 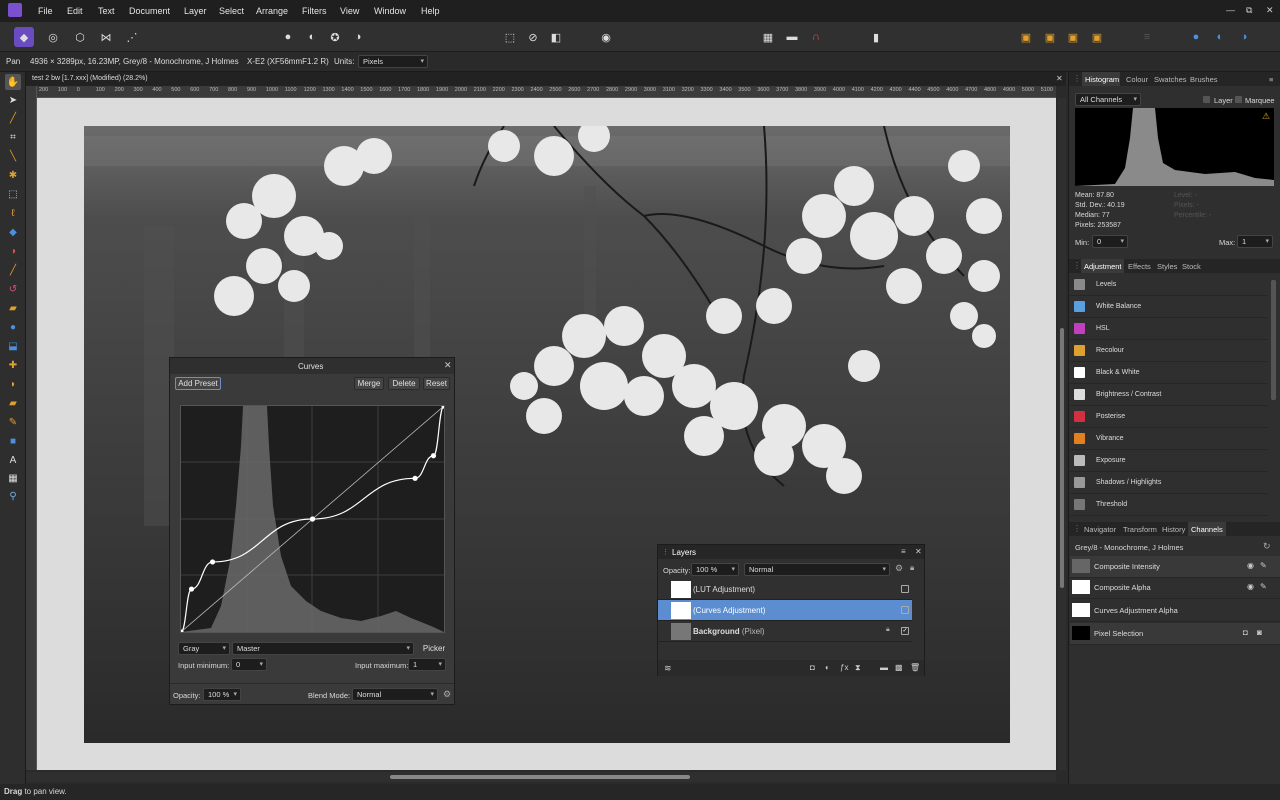 I want to click on arrange-forward-icon: ▣, so click(x=1073, y=37).